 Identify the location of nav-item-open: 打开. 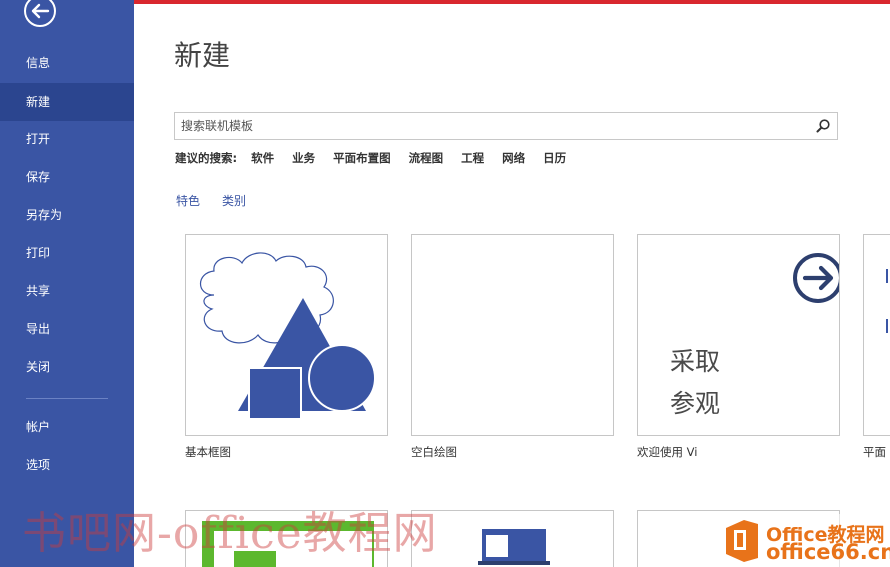
(67, 139).